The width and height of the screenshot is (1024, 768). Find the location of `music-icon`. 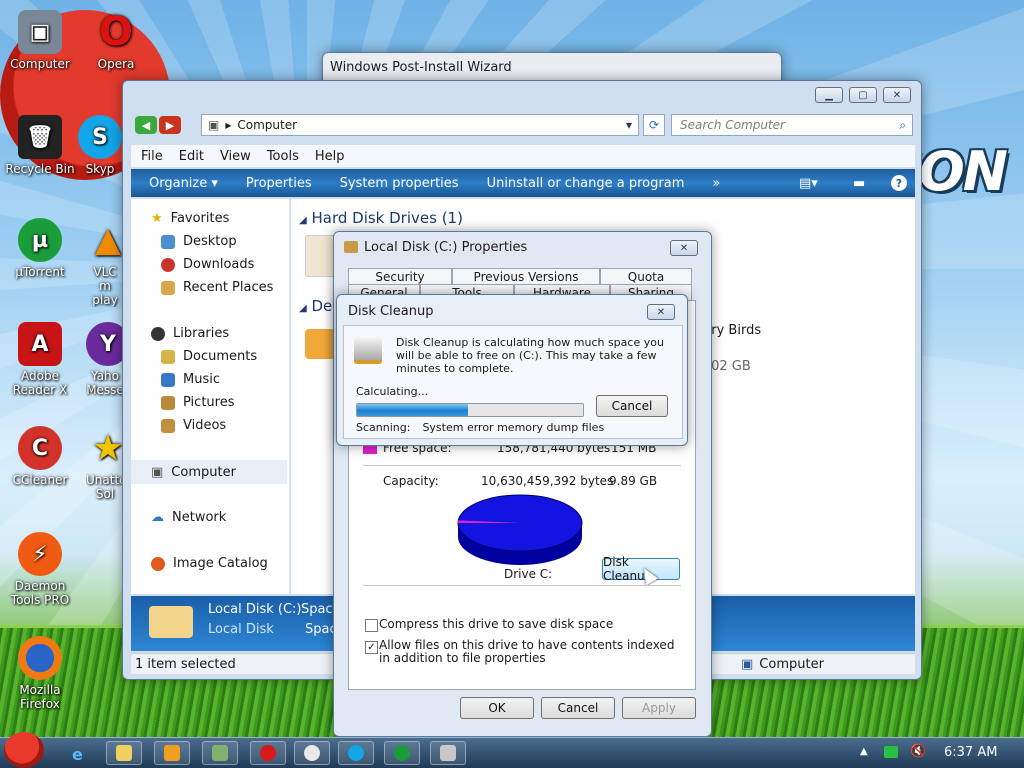

music-icon is located at coordinates (168, 379).